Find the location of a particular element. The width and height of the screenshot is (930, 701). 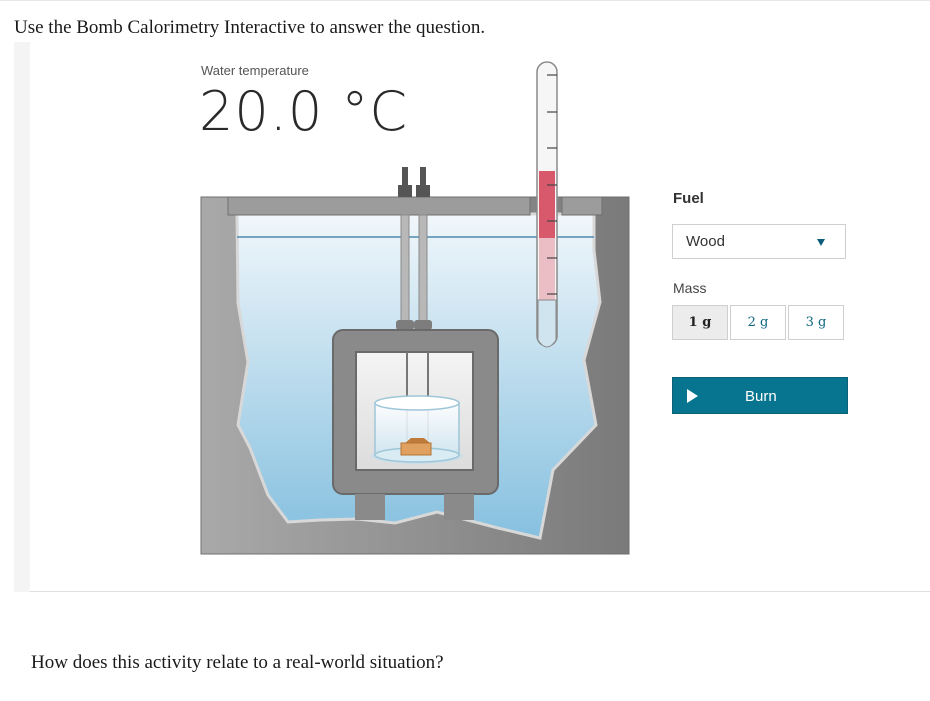

lid-right is located at coordinates (582, 206).